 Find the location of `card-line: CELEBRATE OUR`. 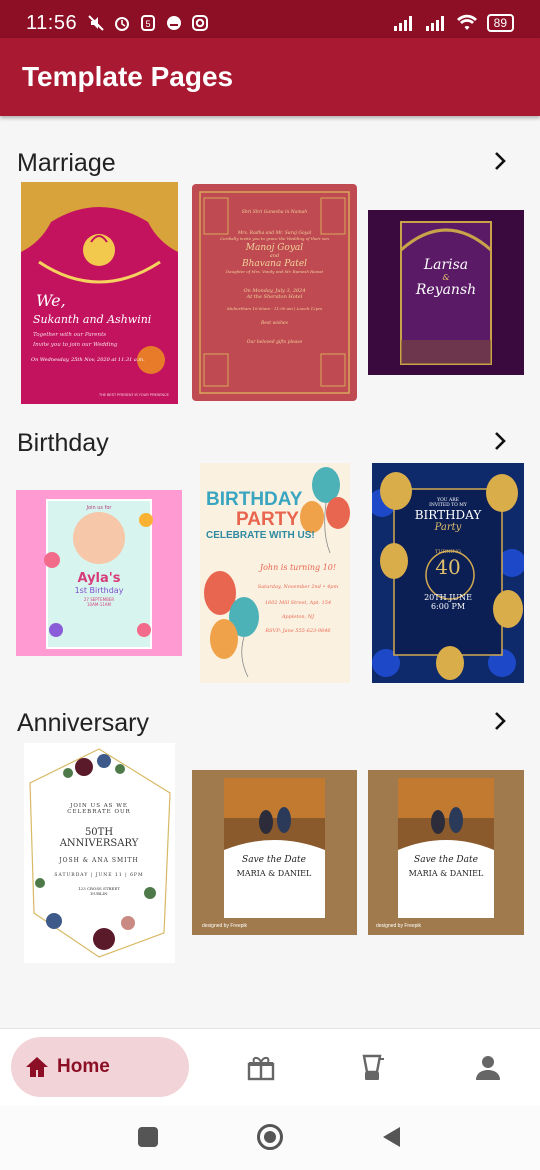

card-line: CELEBRATE OUR is located at coordinates (99, 812).